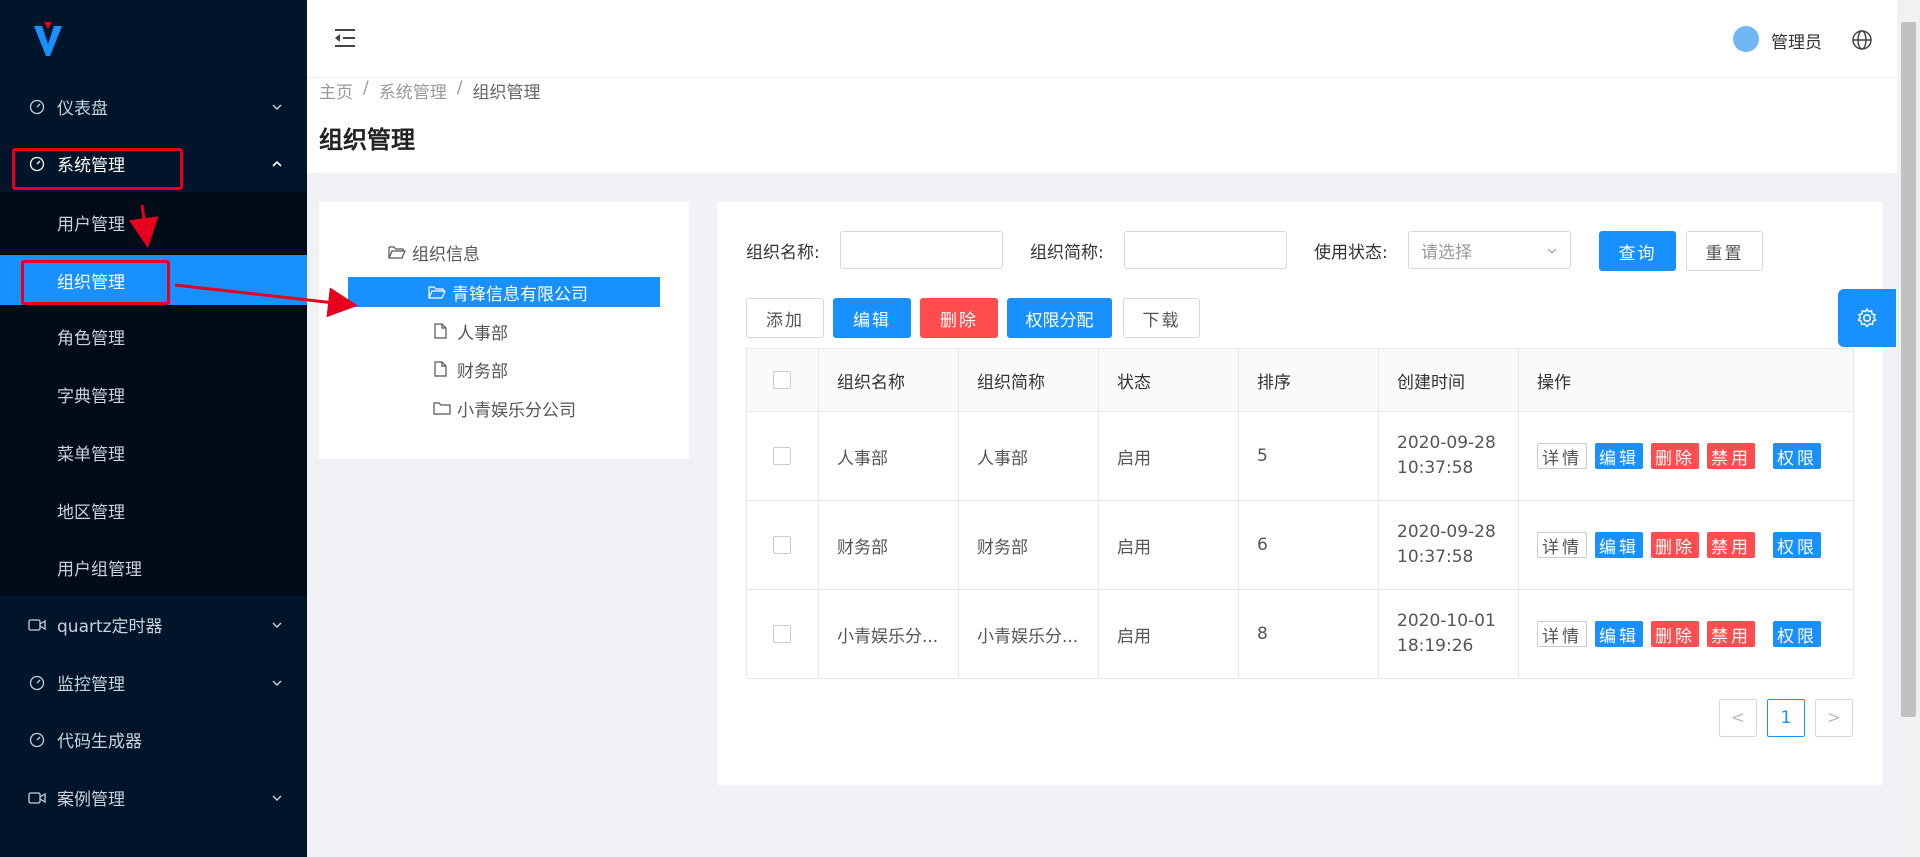  What do you see at coordinates (153, 106) in the screenshot?
I see `menu-dashboard: 仪表盘` at bounding box center [153, 106].